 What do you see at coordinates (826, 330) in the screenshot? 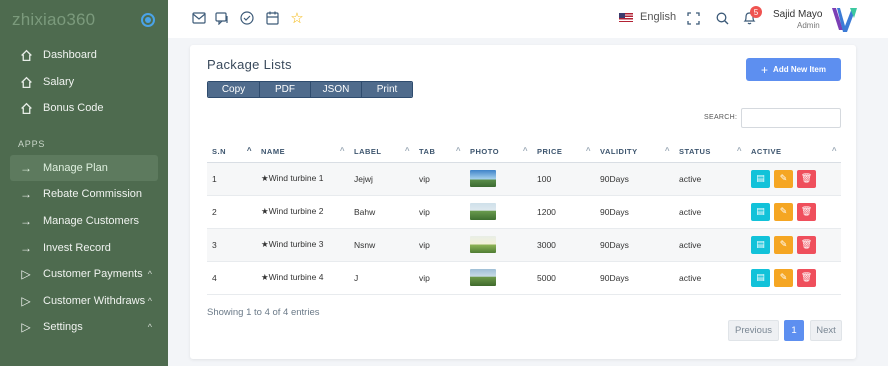
I see `next-page-button: Next` at bounding box center [826, 330].